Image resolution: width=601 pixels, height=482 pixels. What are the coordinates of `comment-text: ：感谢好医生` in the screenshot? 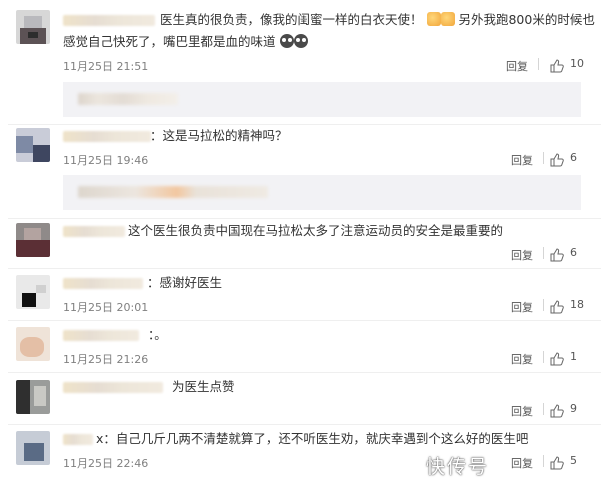 It's located at (185, 282).